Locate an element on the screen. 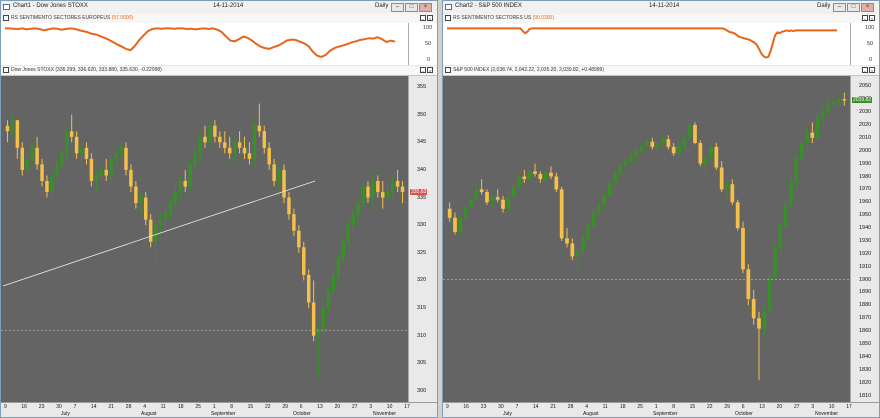 This screenshot has height=418, width=880. indicator-label: RS SENTIMENTO SECTORES EUROPEUS is located at coordinates (61, 18).